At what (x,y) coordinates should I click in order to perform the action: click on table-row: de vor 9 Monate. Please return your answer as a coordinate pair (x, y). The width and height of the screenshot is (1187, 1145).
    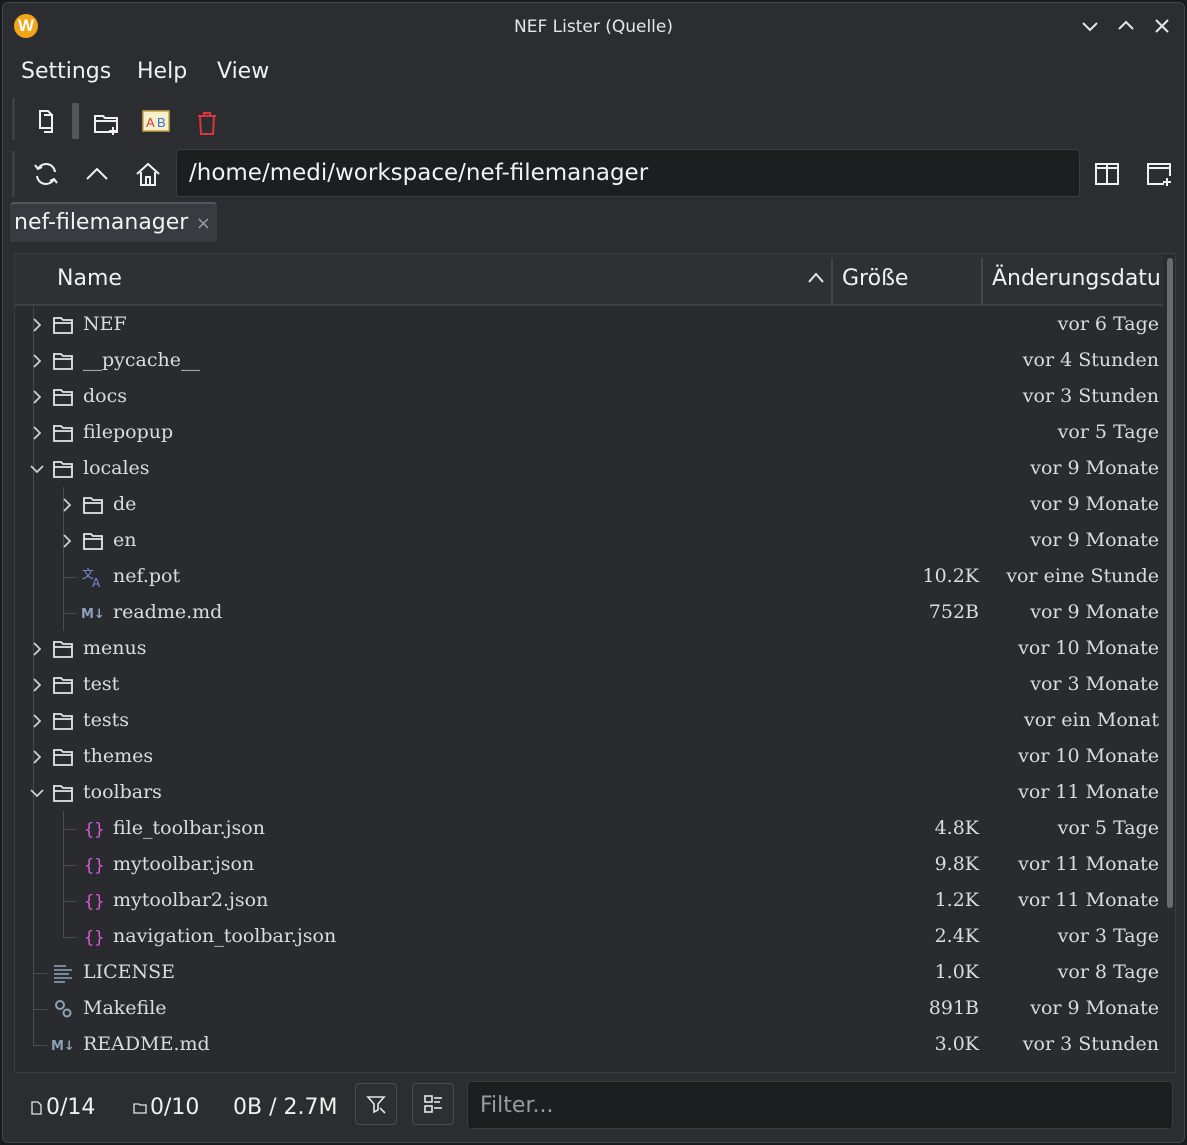
    Looking at the image, I should click on (589, 505).